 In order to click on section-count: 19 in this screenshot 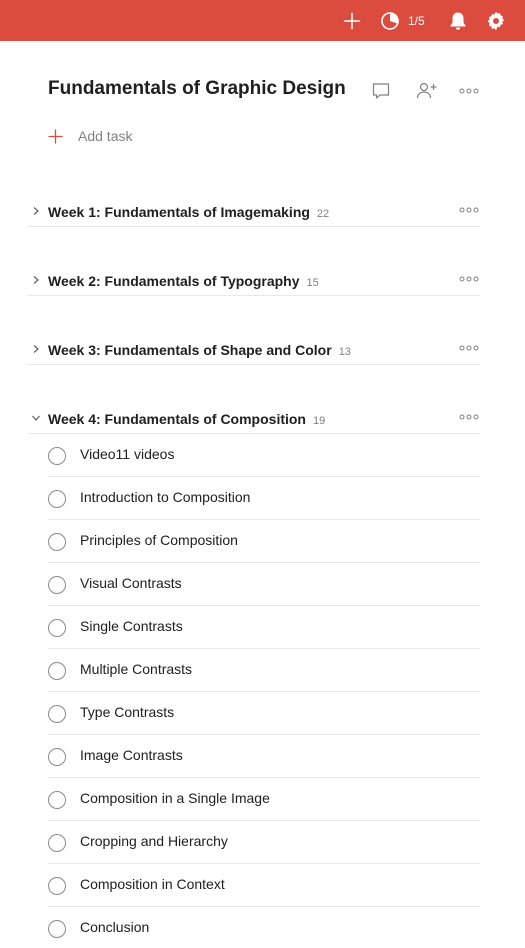, I will do `click(319, 421)`.